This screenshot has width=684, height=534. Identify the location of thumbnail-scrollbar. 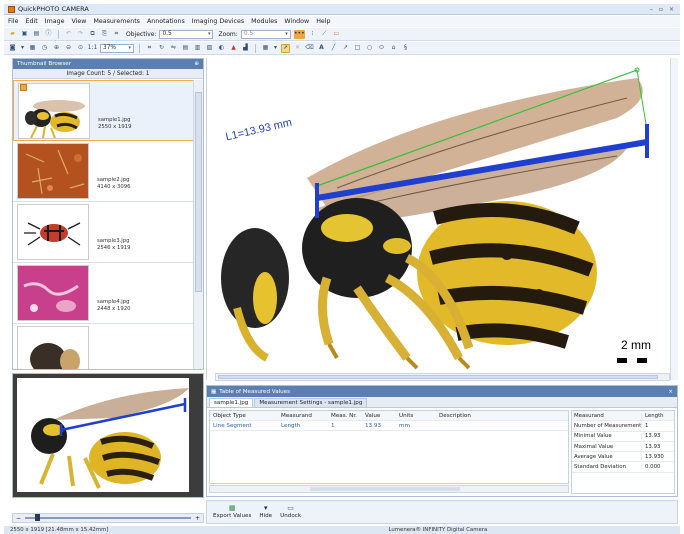
(198, 224).